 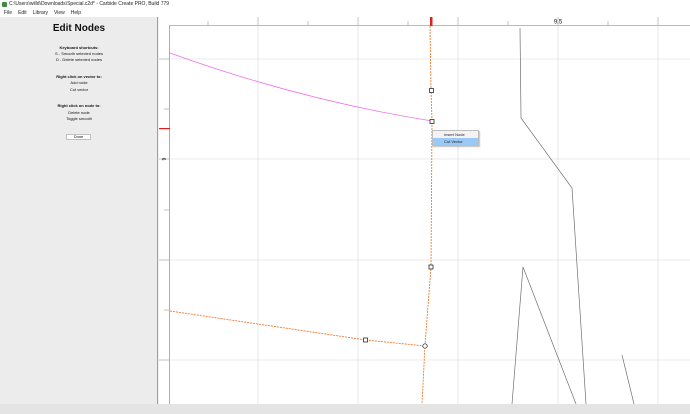 What do you see at coordinates (59, 13) in the screenshot?
I see `menu-view: View` at bounding box center [59, 13].